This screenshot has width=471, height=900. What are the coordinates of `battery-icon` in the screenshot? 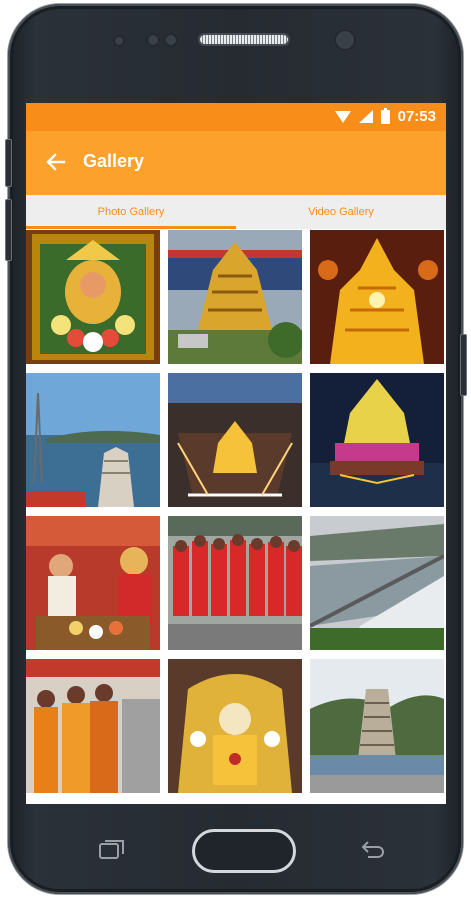 It's located at (385, 115).